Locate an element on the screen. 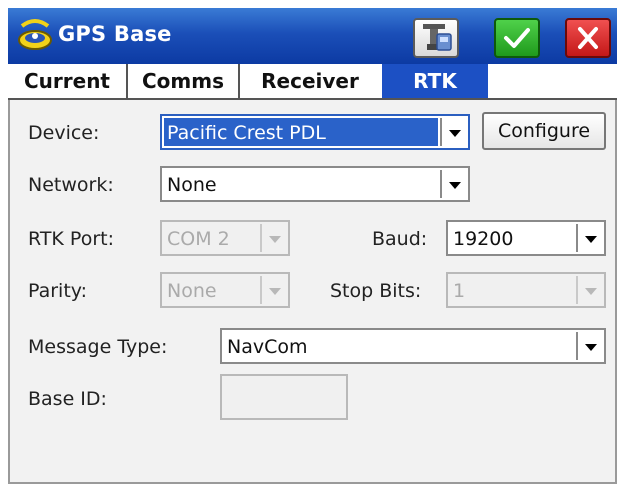 This screenshot has height=493, width=627. close-icon is located at coordinates (588, 38).